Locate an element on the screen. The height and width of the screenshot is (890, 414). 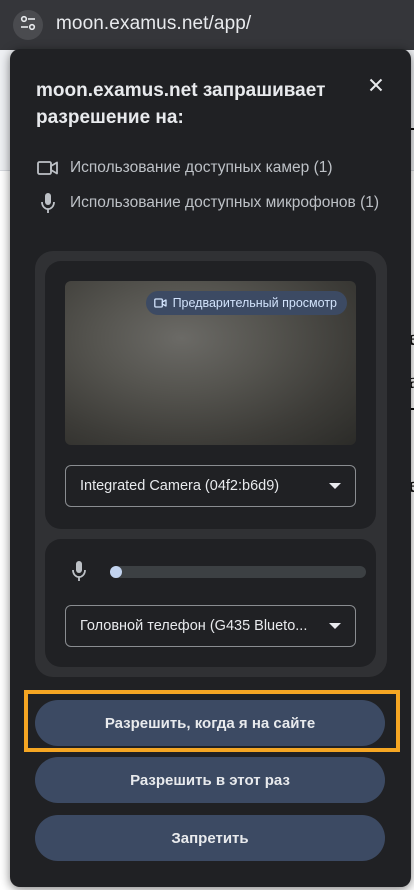
title-site: moon.examus.net is located at coordinates (117, 90).